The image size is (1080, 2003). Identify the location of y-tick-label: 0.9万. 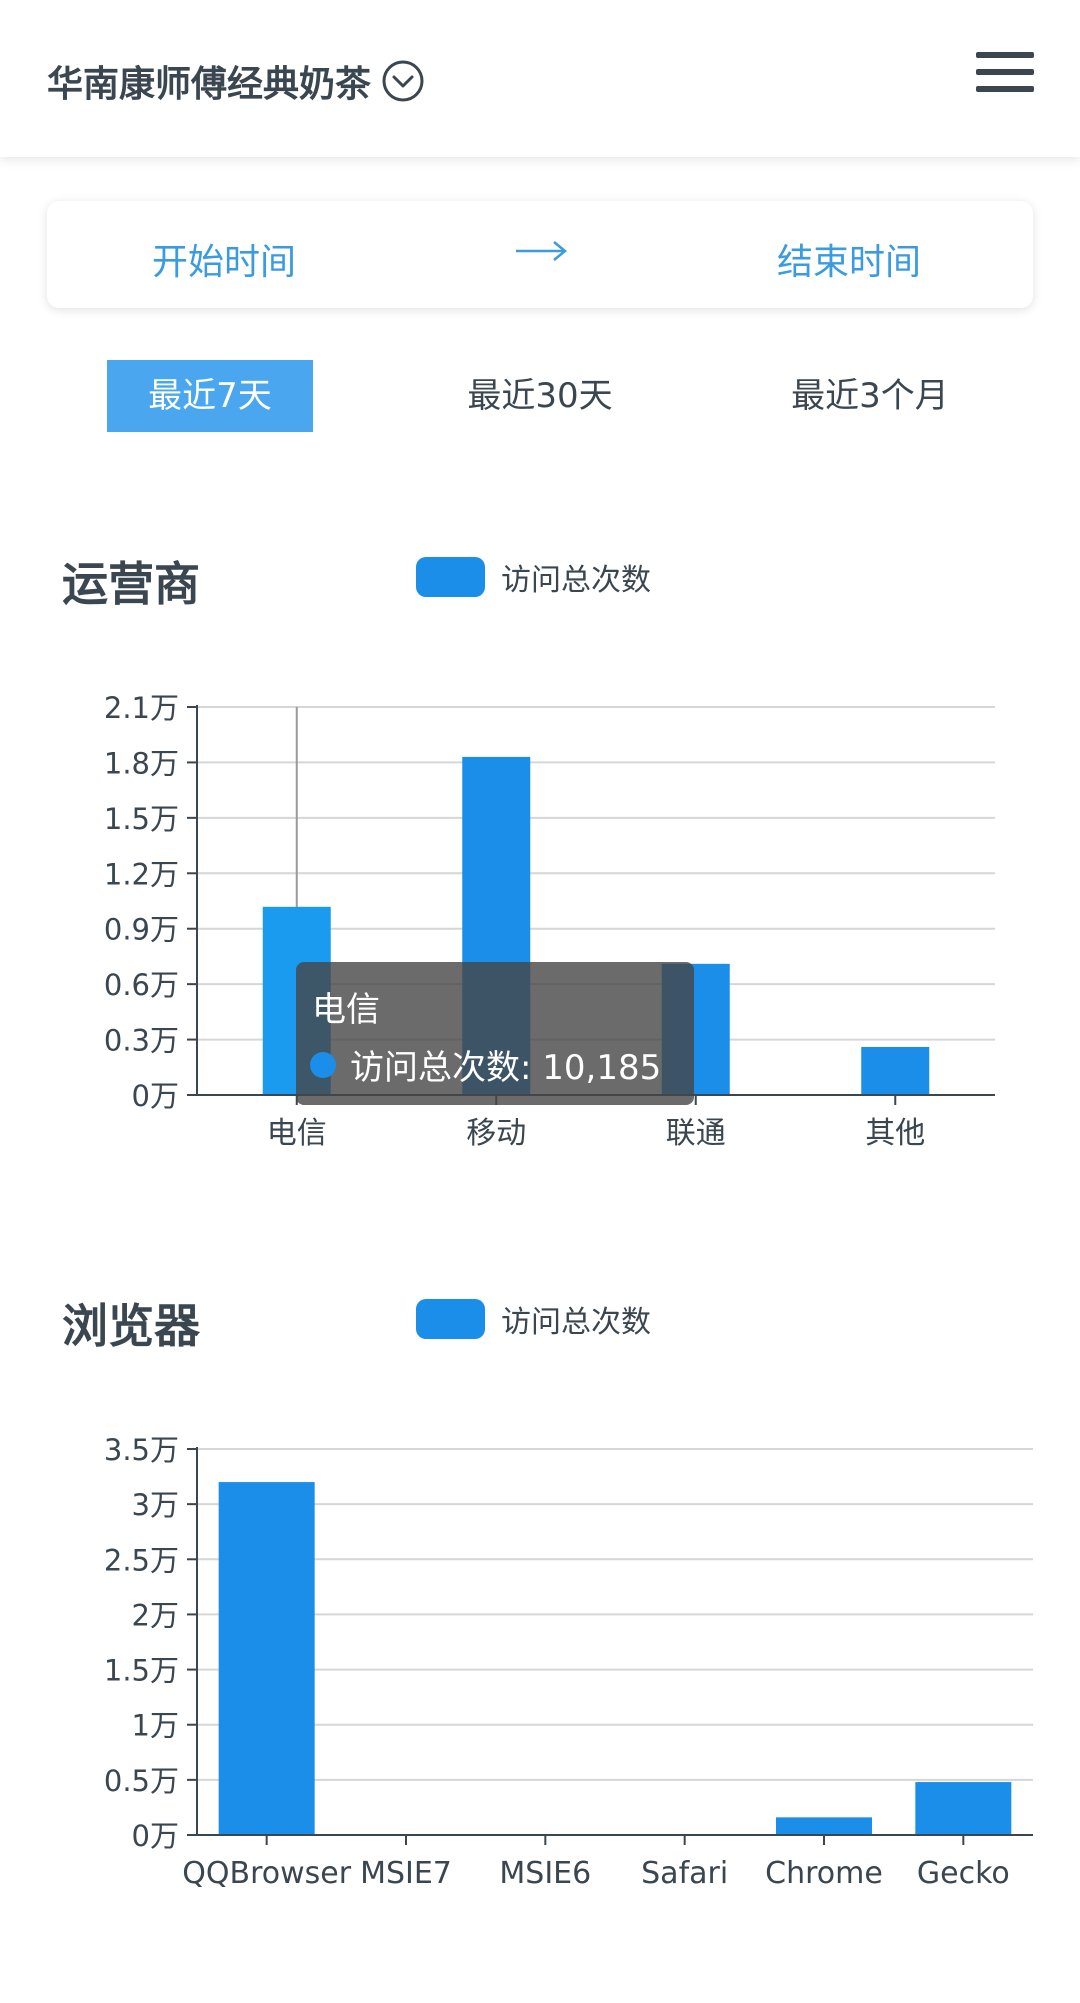
(141, 930).